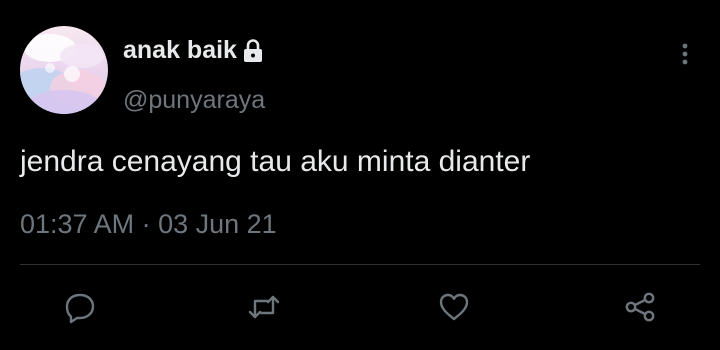 The width and height of the screenshot is (720, 350). I want to click on share-button, so click(640, 307).